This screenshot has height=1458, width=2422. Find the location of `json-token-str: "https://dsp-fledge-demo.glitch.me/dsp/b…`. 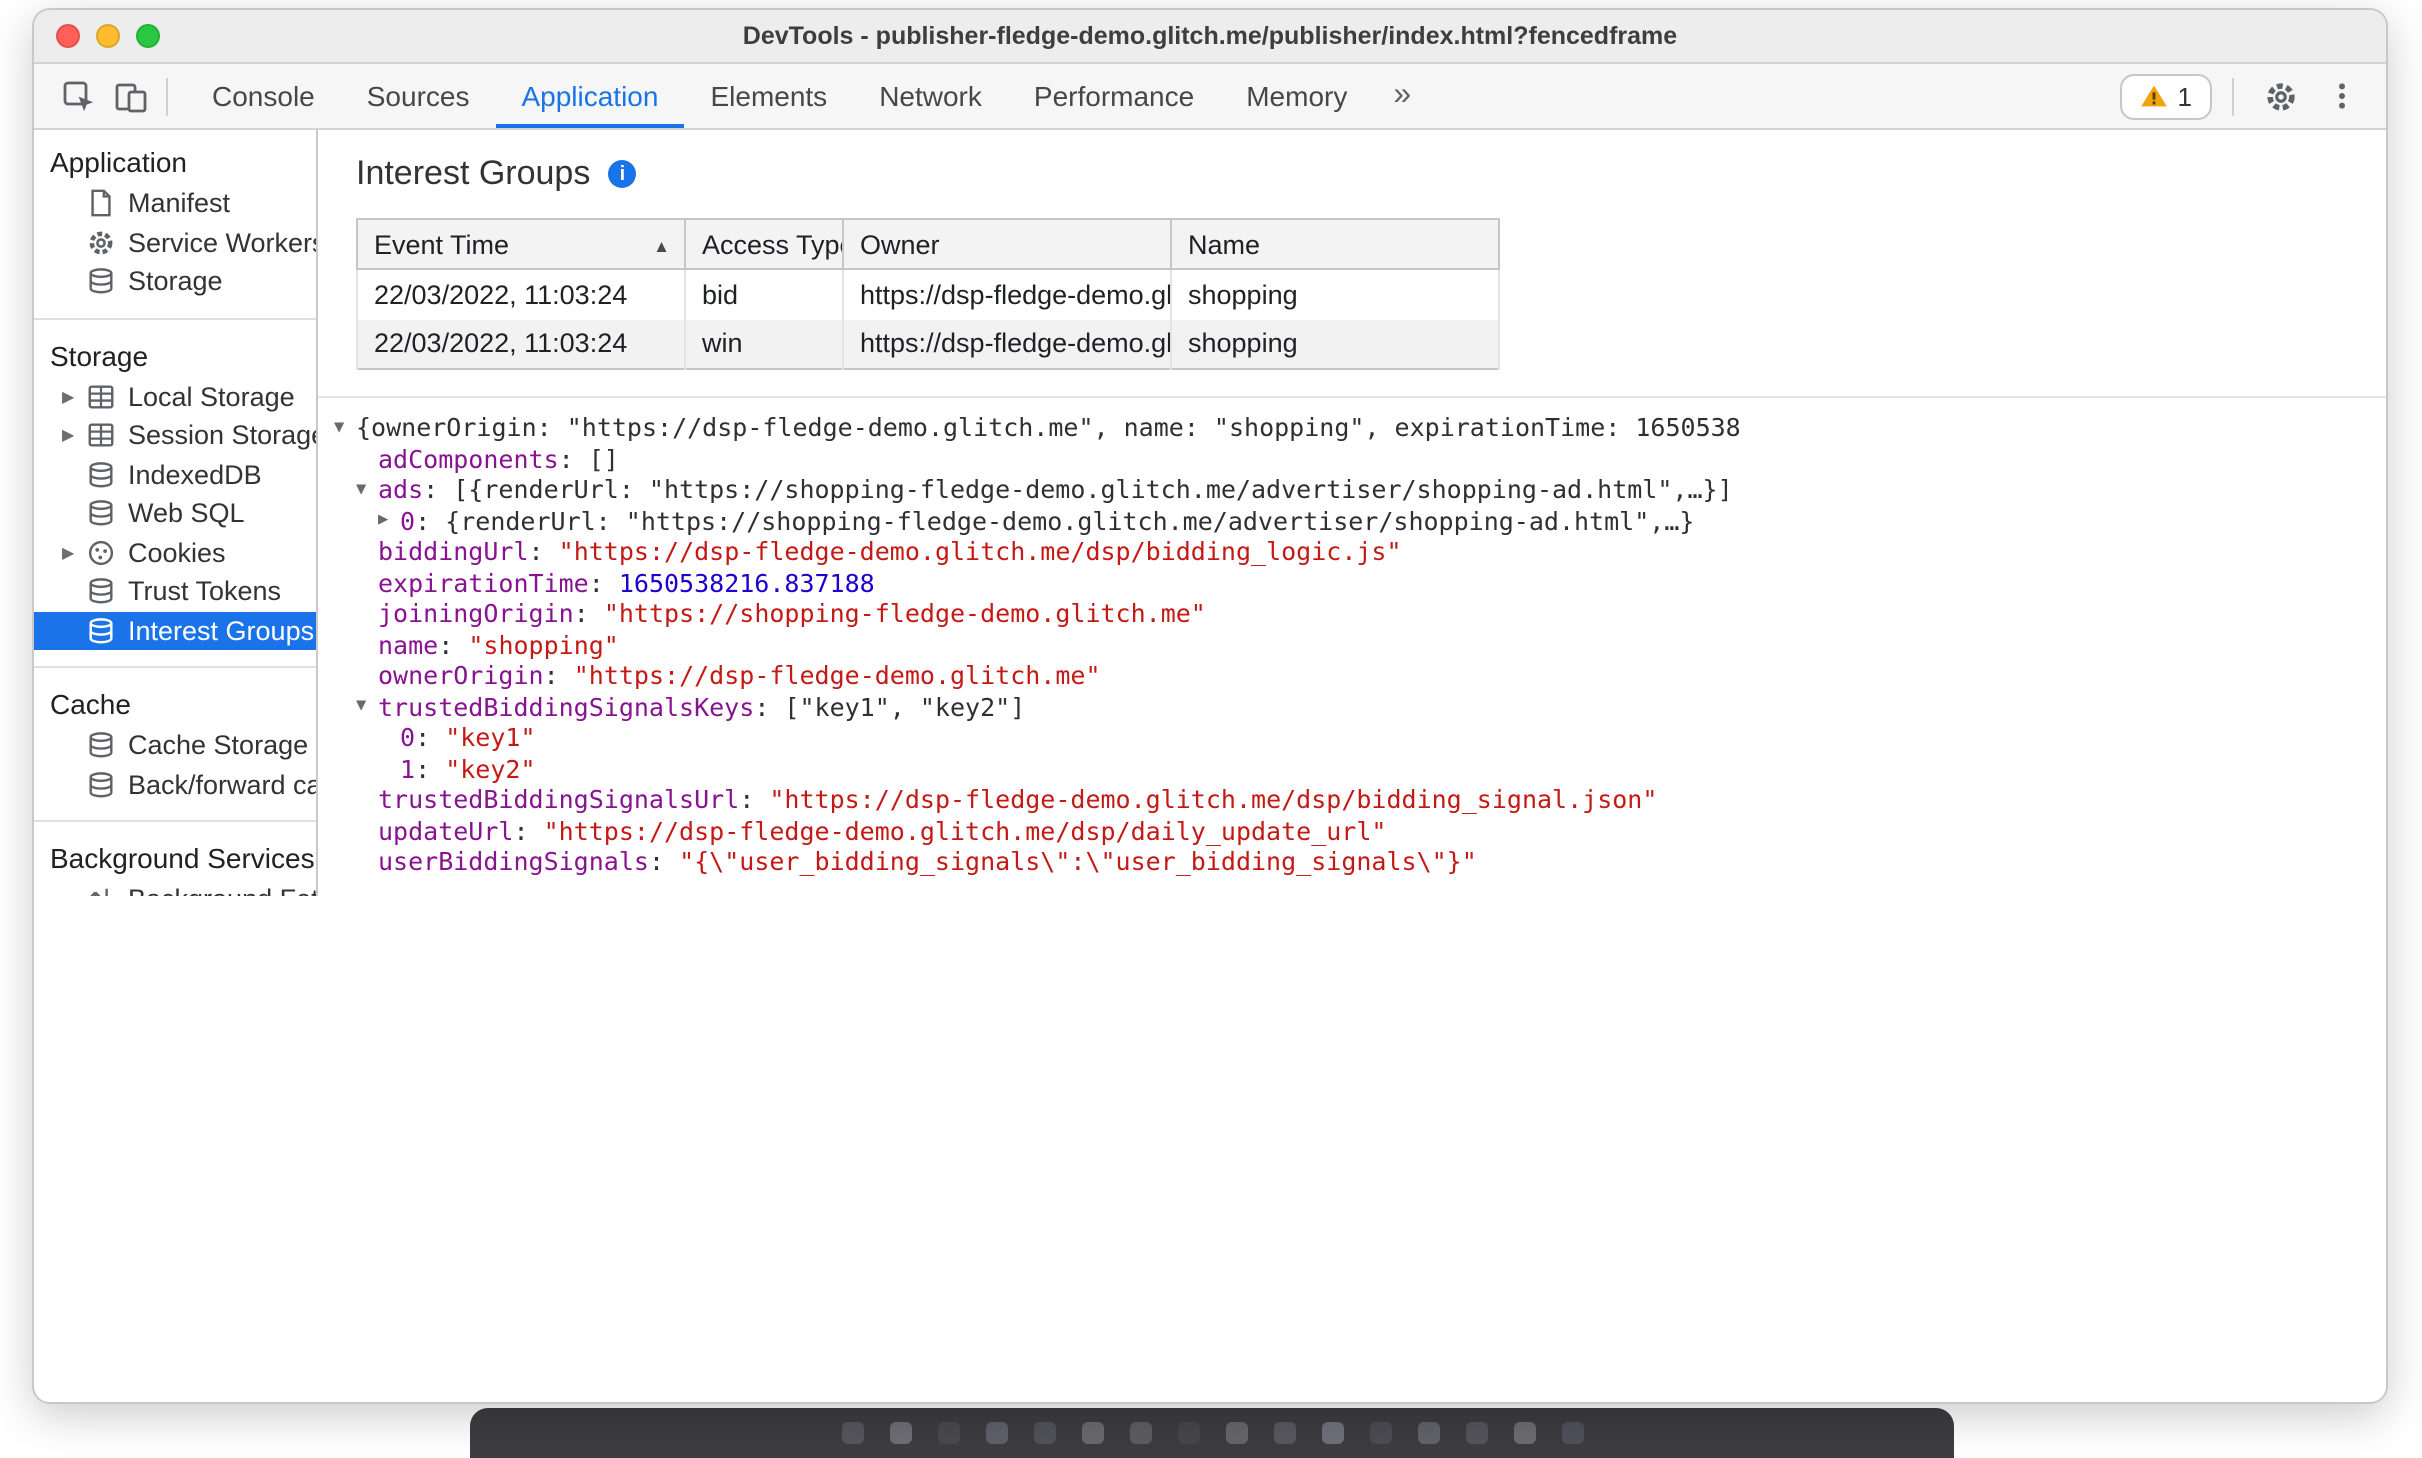

json-token-str: "https://dsp-fledge-demo.glitch.me/dsp/b… is located at coordinates (980, 551).